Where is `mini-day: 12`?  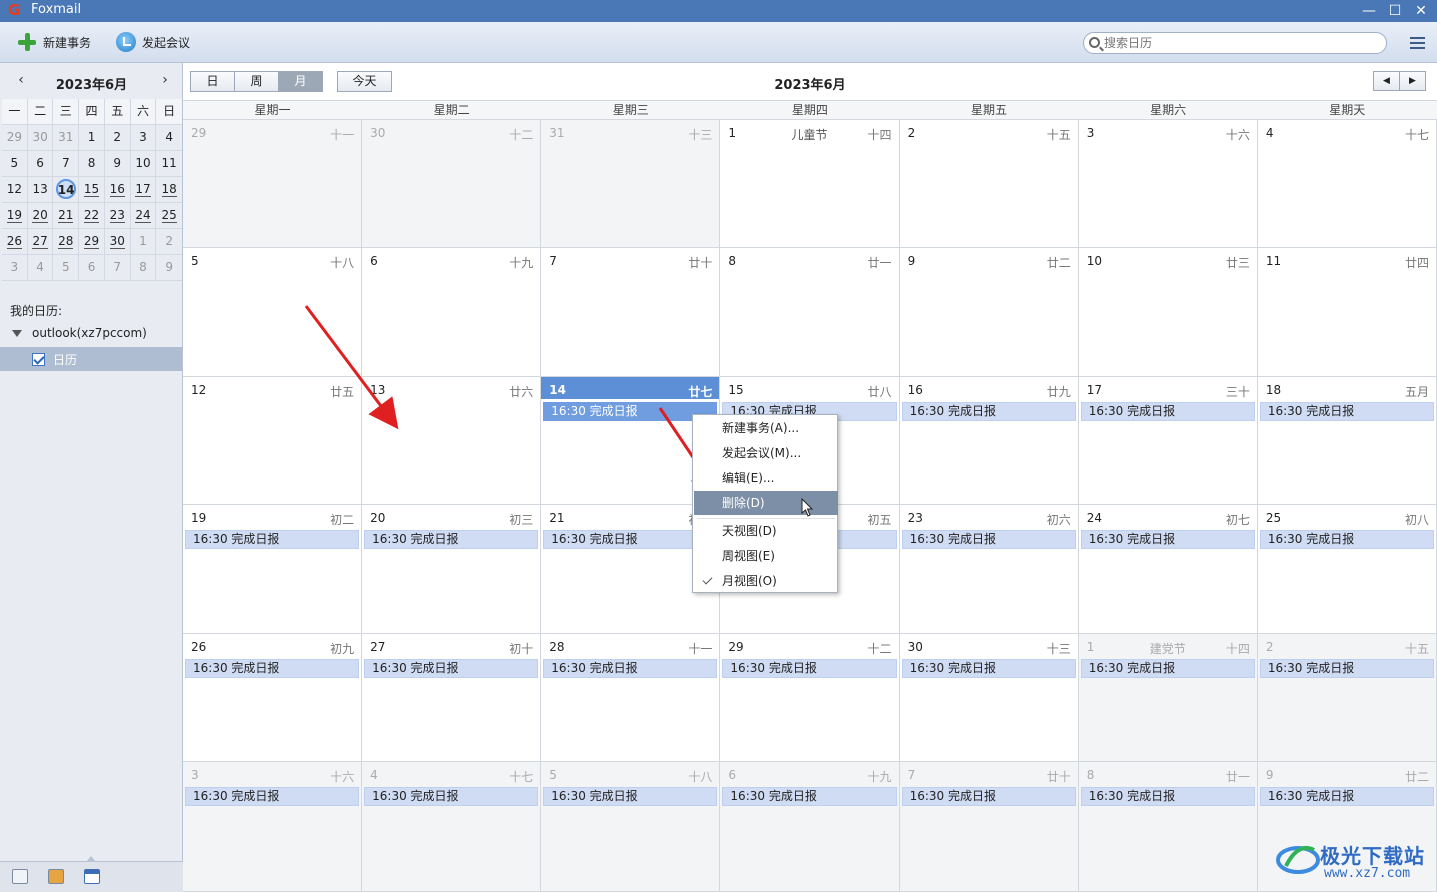 mini-day: 12 is located at coordinates (15, 190).